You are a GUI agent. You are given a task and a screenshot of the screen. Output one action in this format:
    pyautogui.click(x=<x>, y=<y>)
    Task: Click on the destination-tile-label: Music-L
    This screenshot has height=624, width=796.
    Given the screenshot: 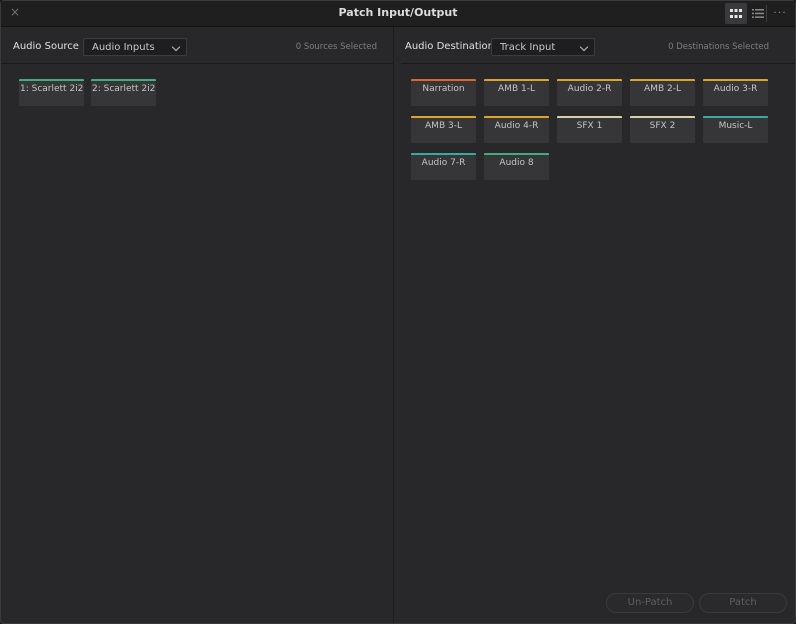 What is the action you would take?
    pyautogui.click(x=735, y=126)
    